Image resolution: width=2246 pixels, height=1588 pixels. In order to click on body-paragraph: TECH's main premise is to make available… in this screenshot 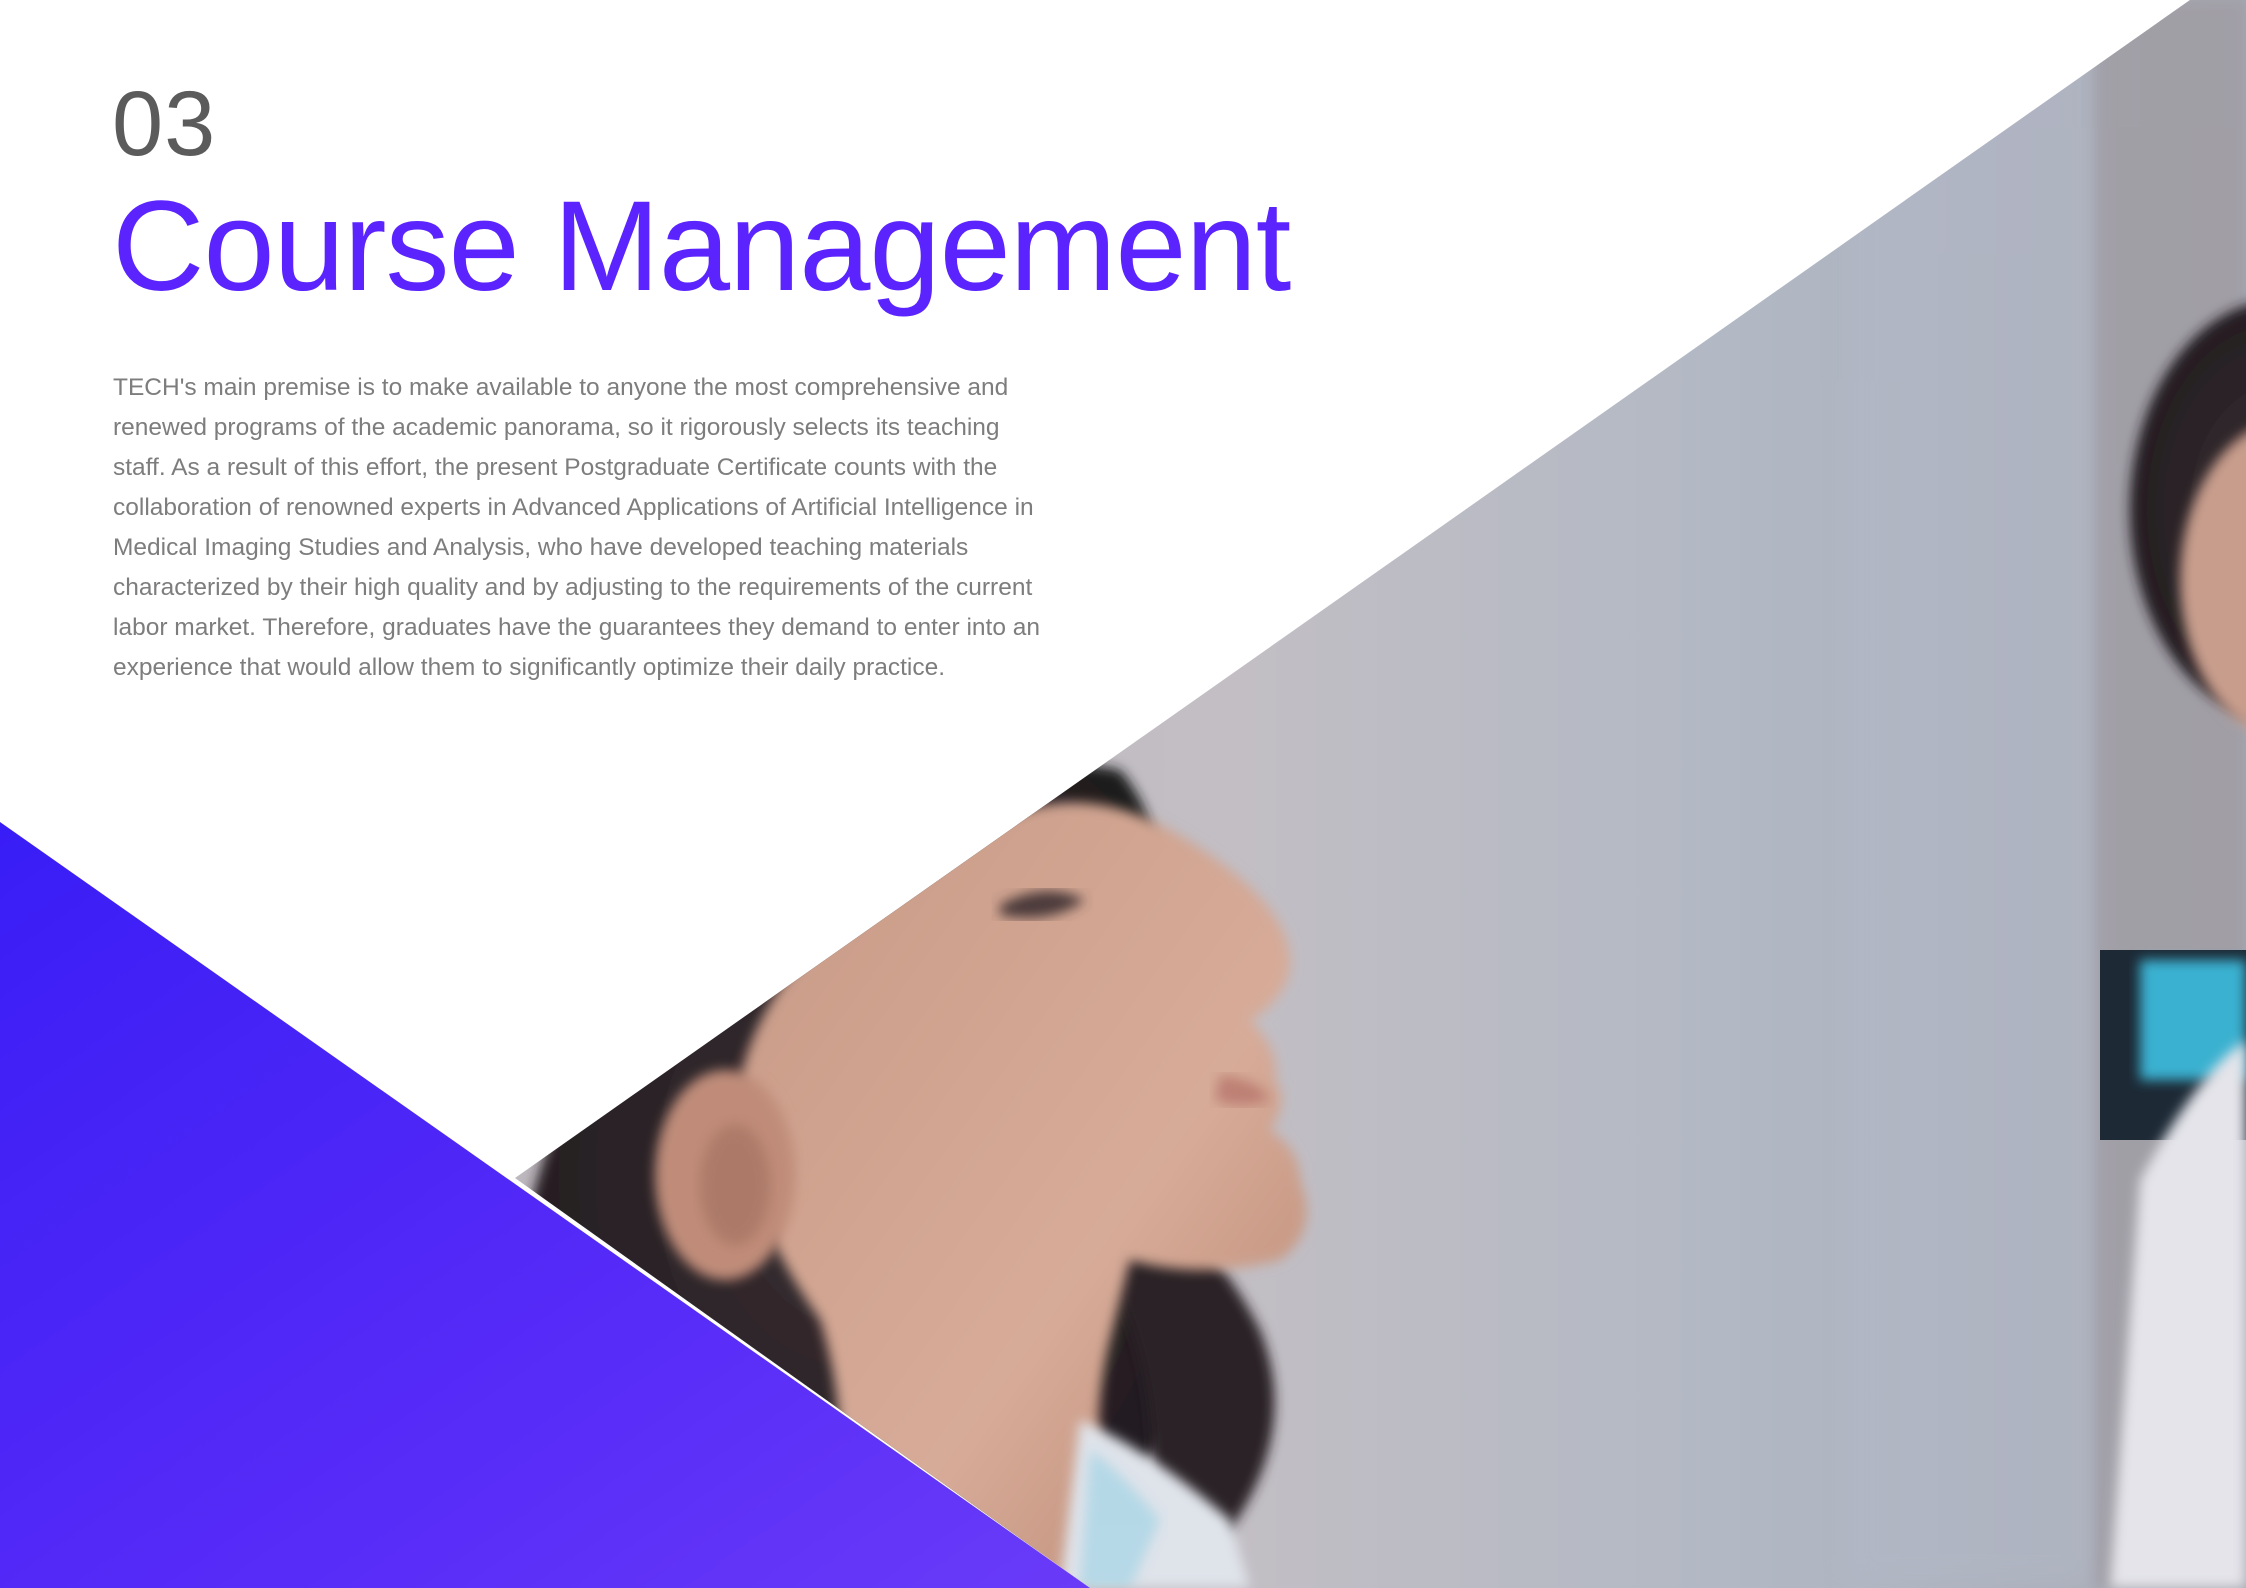, I will do `click(577, 527)`.